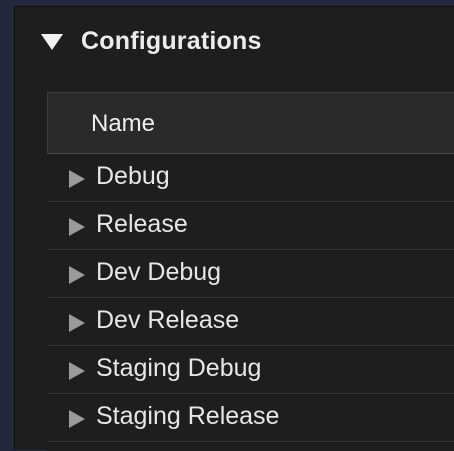  I want to click on table-header: Name, so click(250, 123).